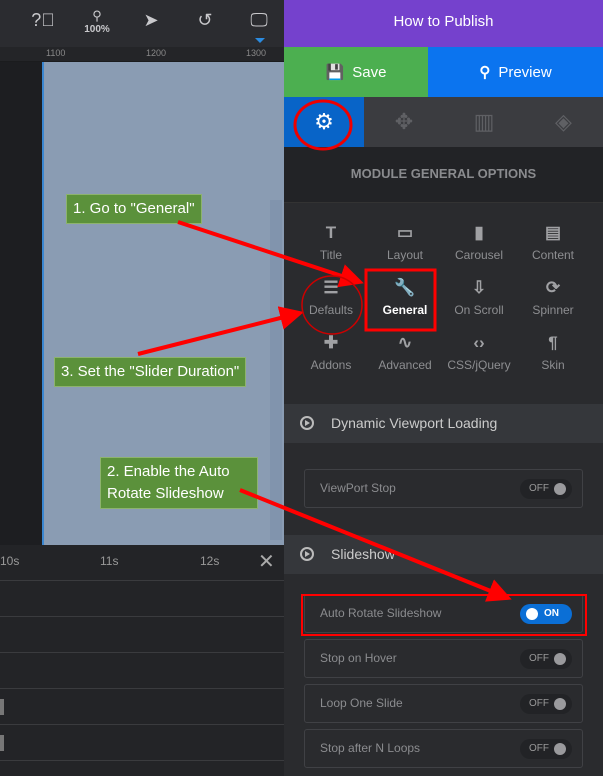 This screenshot has height=776, width=603. I want to click on canvas-scrollbar, so click(276, 370).